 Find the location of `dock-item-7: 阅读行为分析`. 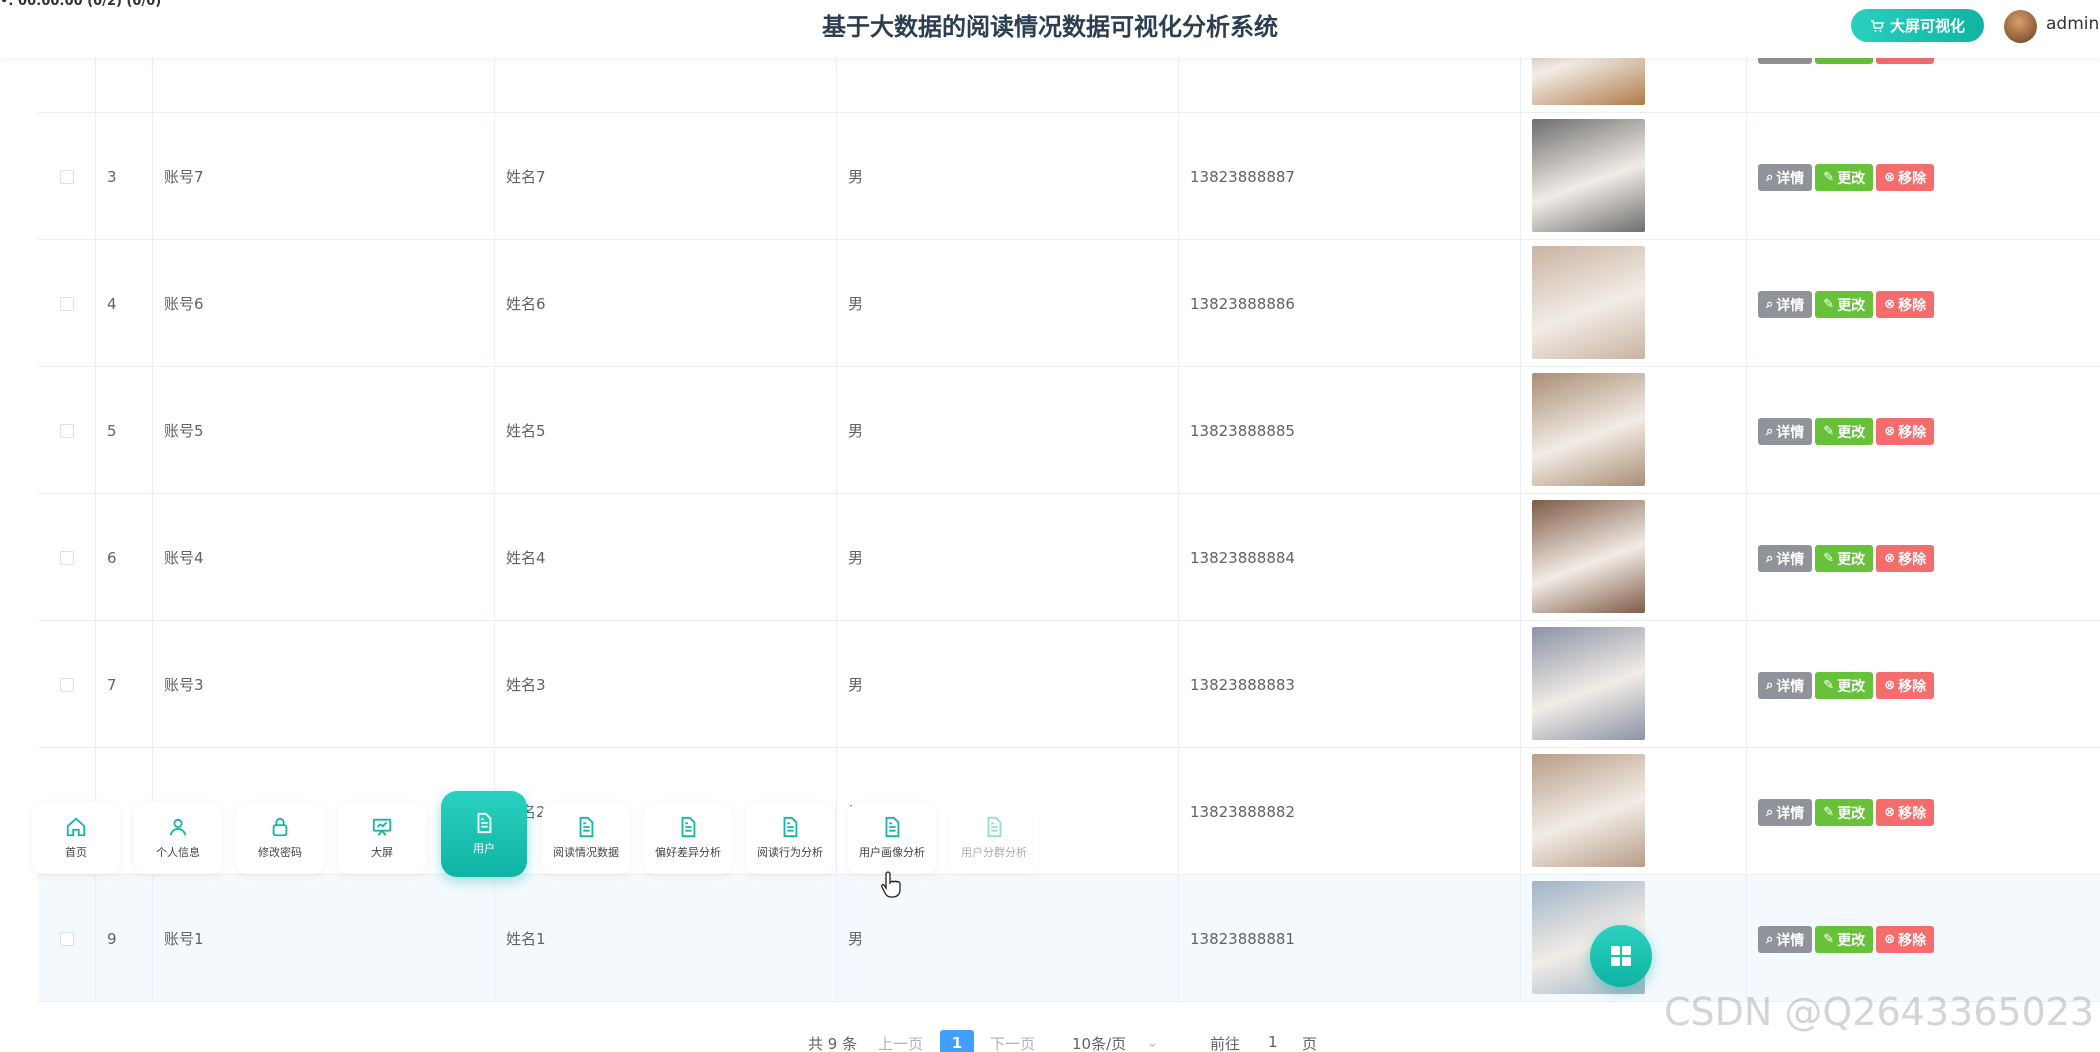

dock-item-7: 阅读行为分析 is located at coordinates (790, 838).